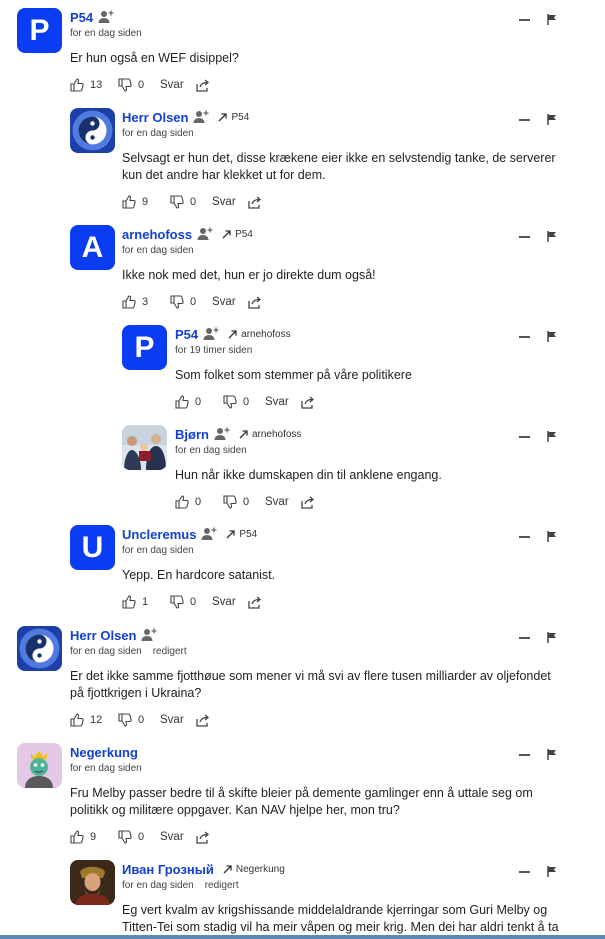 Image resolution: width=605 pixels, height=939 pixels. Describe the element at coordinates (94, 720) in the screenshot. I see `like-button: 12` at that location.